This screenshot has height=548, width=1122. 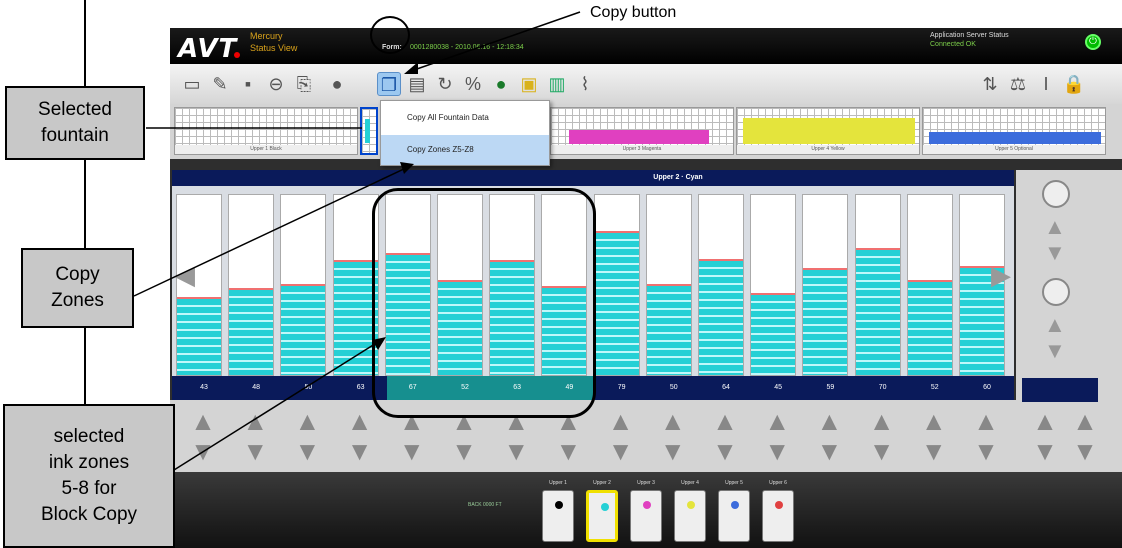 I want to click on callout-selected-ink-zones: selected ink zones 5-8 for Block Copy, so click(x=89, y=476).